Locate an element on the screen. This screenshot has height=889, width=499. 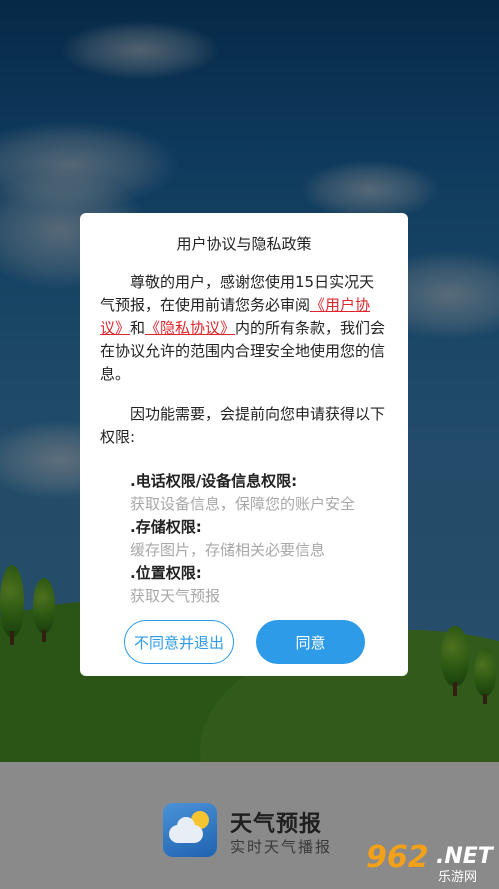
watermark-number: 962 is located at coordinates (397, 857).